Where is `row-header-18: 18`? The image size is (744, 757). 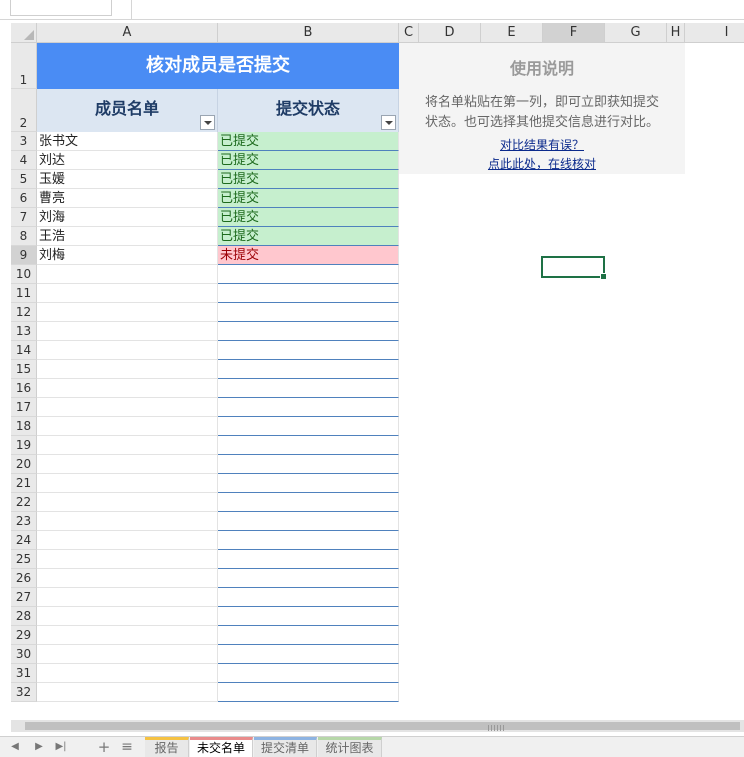
row-header-18: 18 is located at coordinates (24, 426).